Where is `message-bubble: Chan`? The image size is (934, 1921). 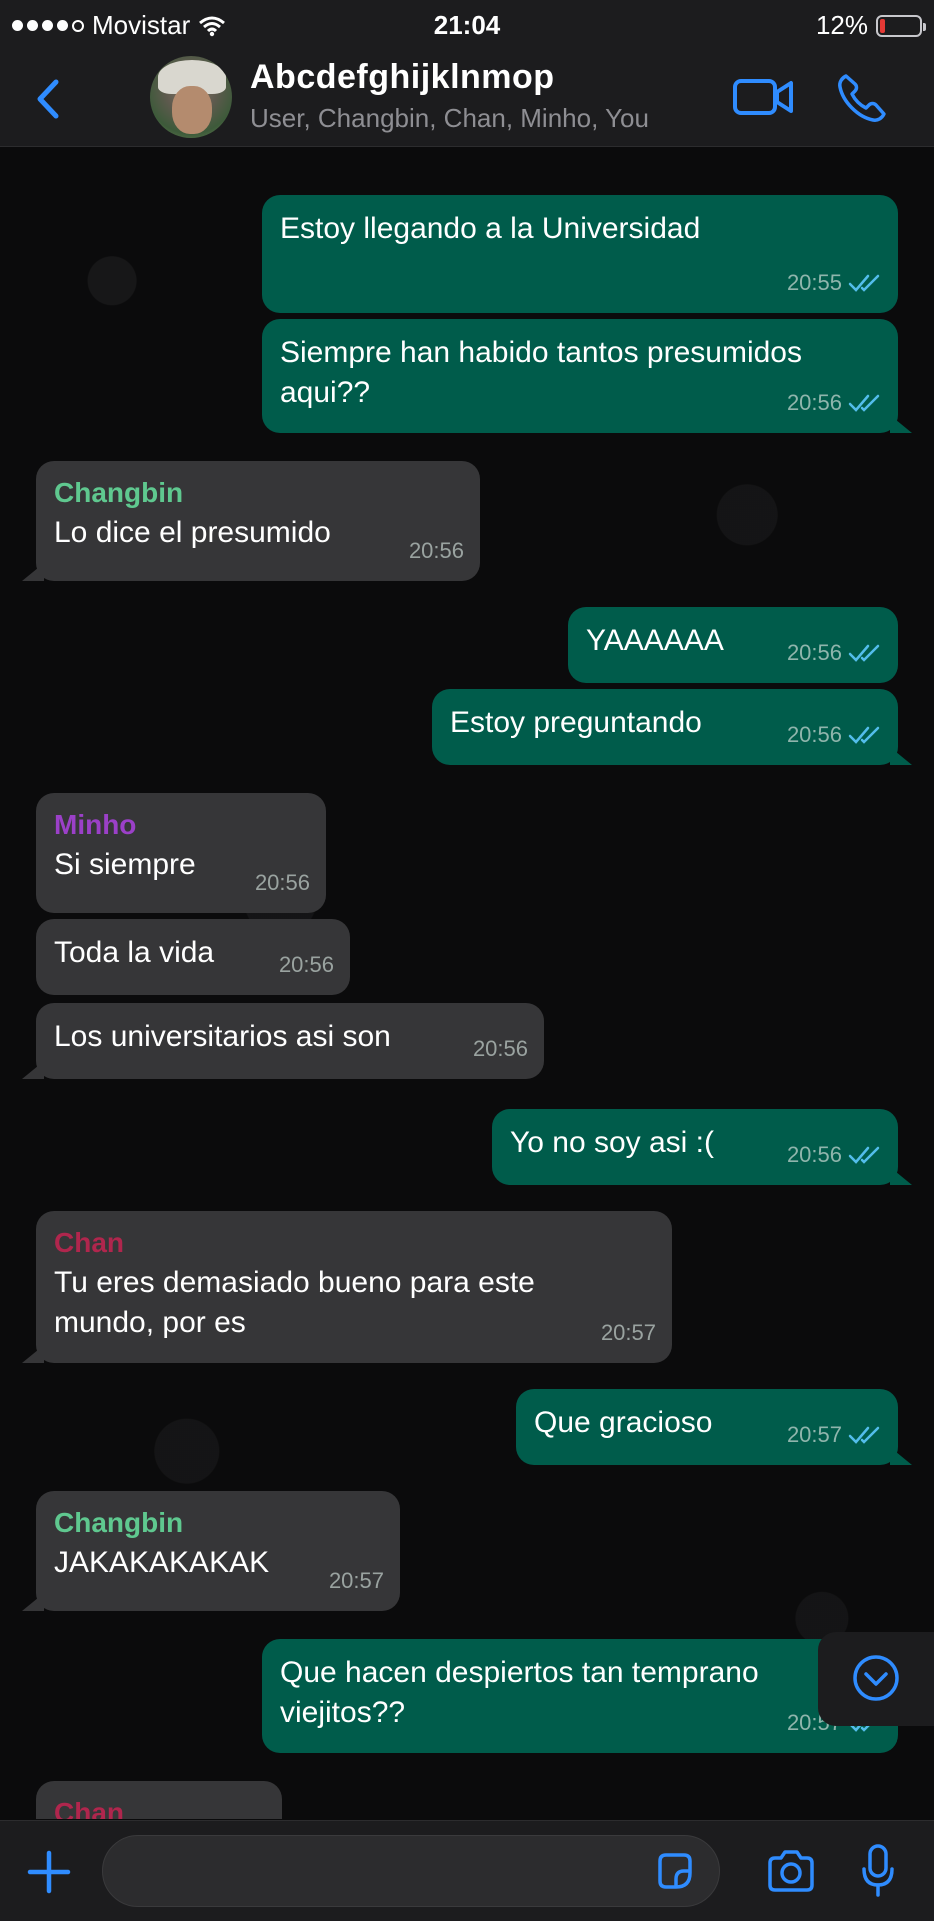
message-bubble: Chan is located at coordinates (159, 1800).